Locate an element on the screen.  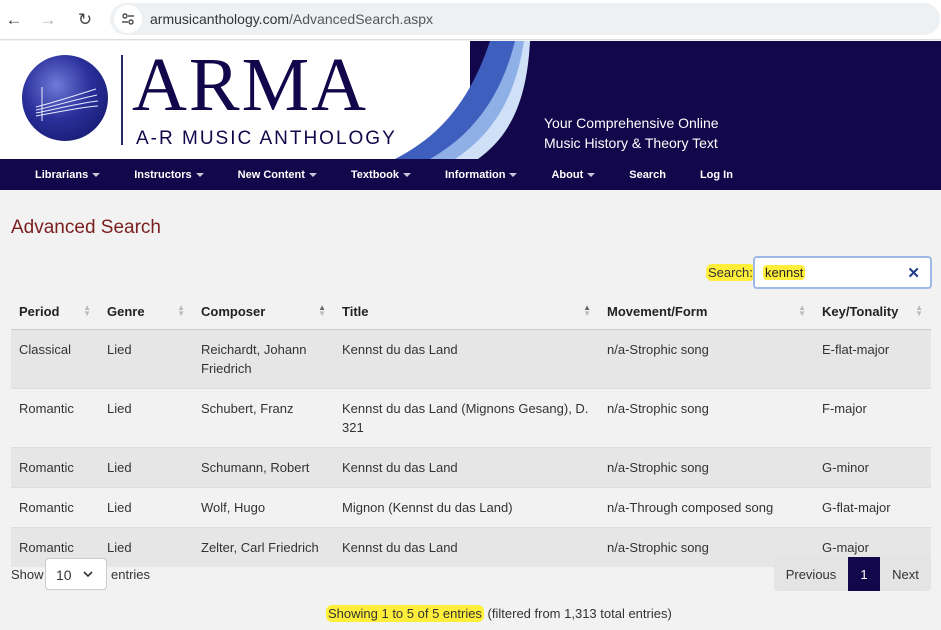
menu-item-textbook: Textbook is located at coordinates (381, 175).